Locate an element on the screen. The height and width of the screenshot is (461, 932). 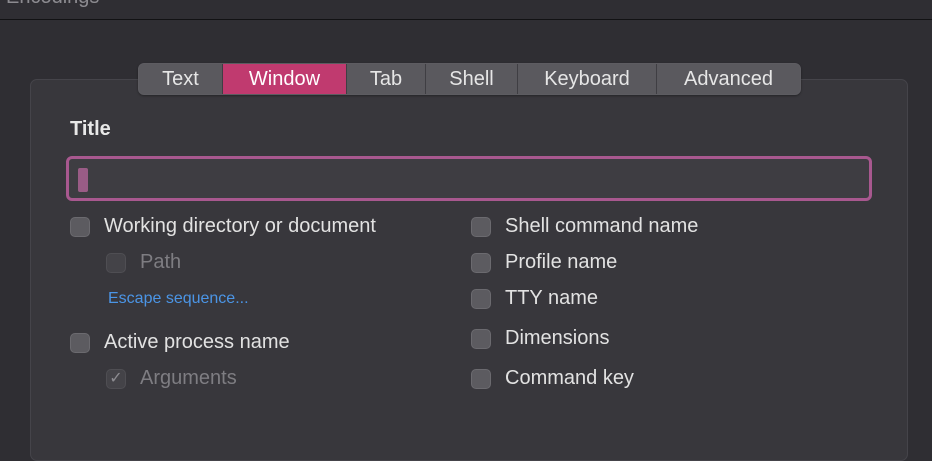
command-key-option: Command key is located at coordinates (552, 378).